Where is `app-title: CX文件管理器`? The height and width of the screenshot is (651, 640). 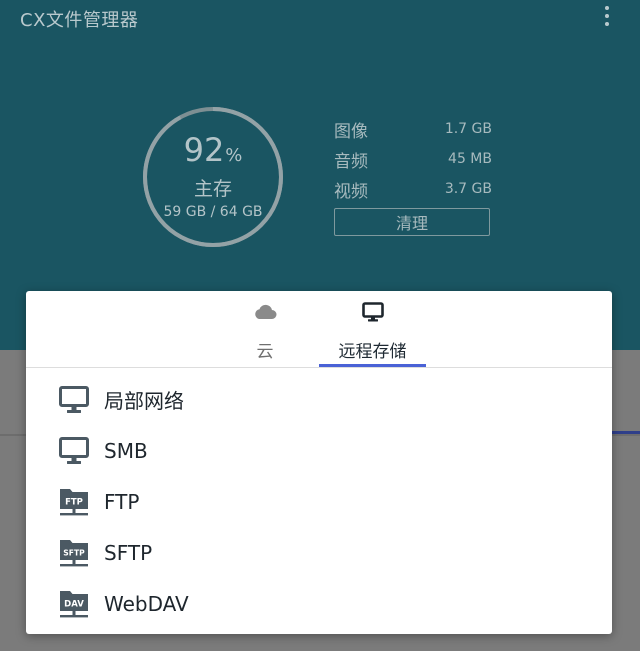 app-title: CX文件管理器 is located at coordinates (79, 20).